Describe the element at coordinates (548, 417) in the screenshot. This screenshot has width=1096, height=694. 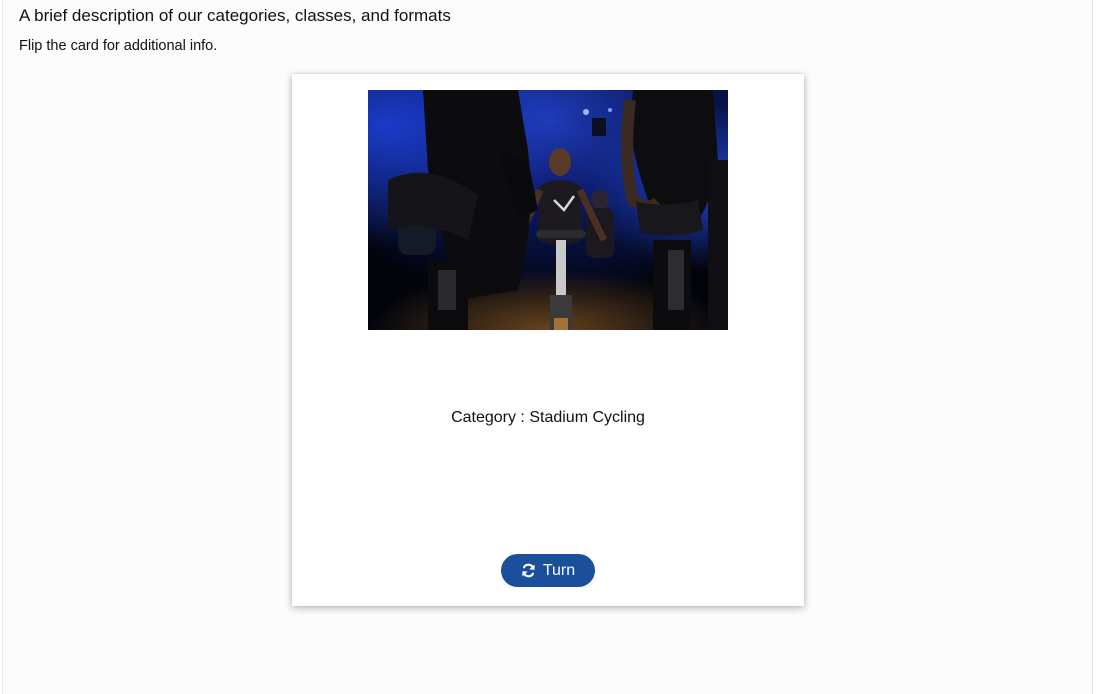
I see `card-category-label: Category : Stadium Cycling` at that location.